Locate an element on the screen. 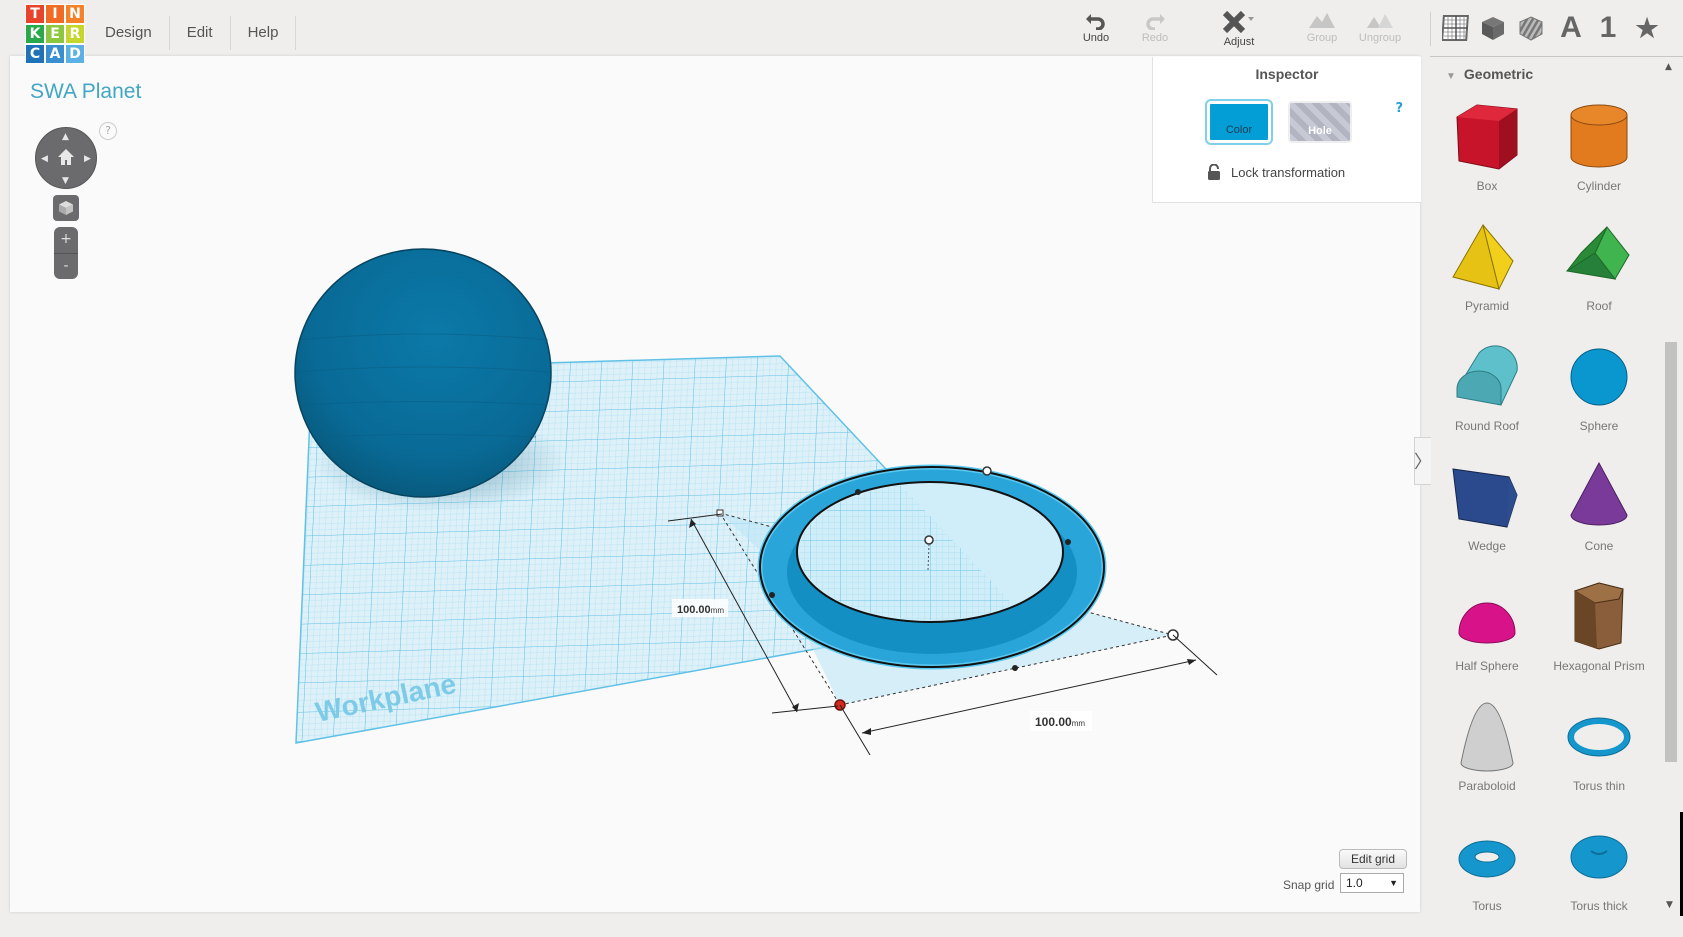  corner-handle is located at coordinates (720, 513).